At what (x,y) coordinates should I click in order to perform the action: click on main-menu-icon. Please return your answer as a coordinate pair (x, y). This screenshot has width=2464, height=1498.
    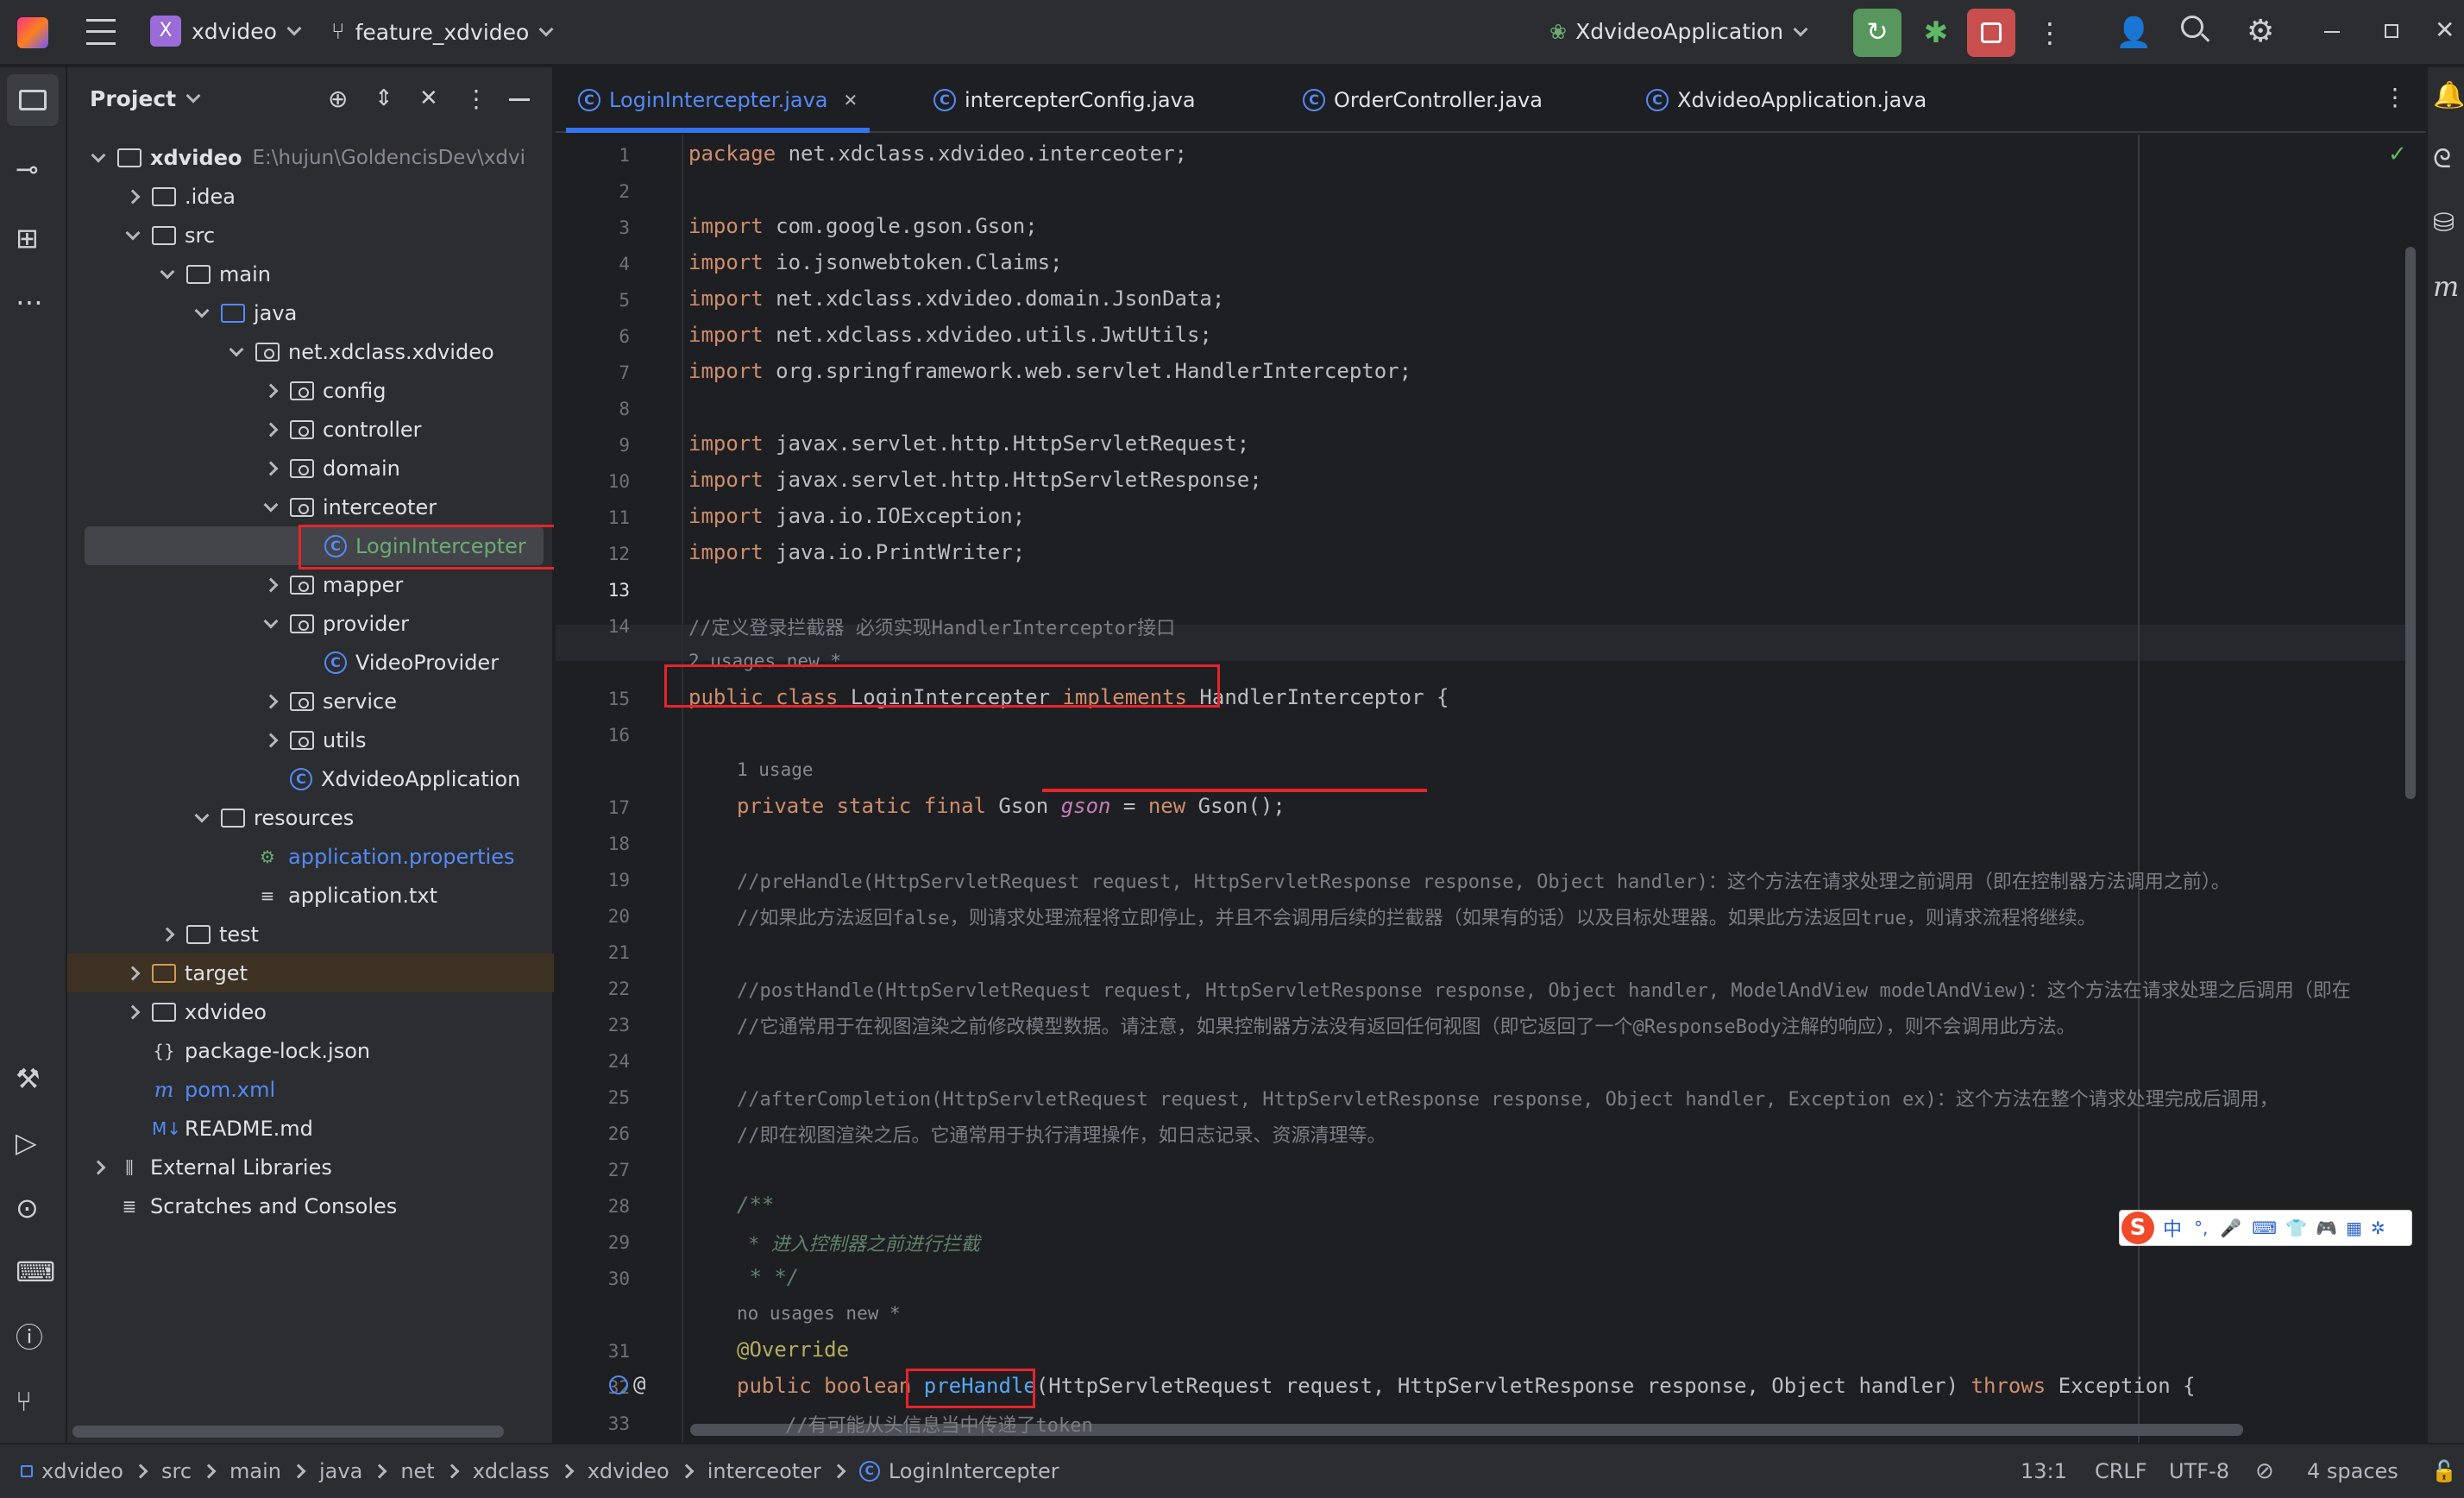
    Looking at the image, I should click on (101, 32).